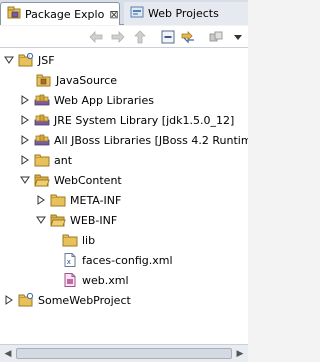 This screenshot has width=320, height=362. Describe the element at coordinates (127, 260) in the screenshot. I see `tree-item-label: faces-config.xml` at that location.